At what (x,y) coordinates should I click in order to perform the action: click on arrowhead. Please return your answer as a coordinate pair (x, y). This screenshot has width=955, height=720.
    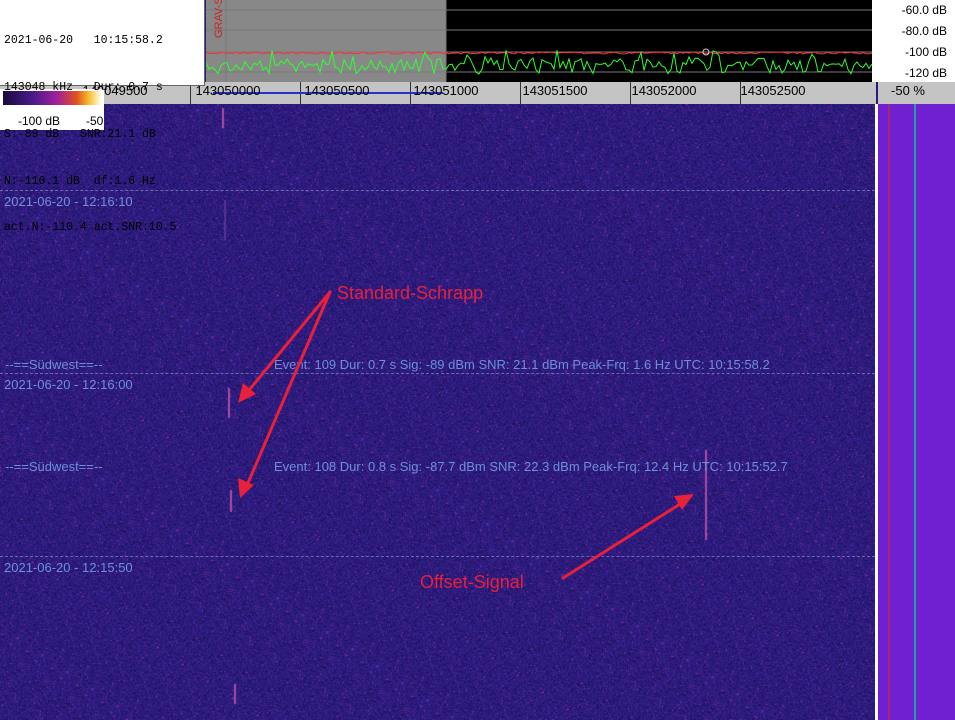
    Looking at the image, I should click on (246, 488).